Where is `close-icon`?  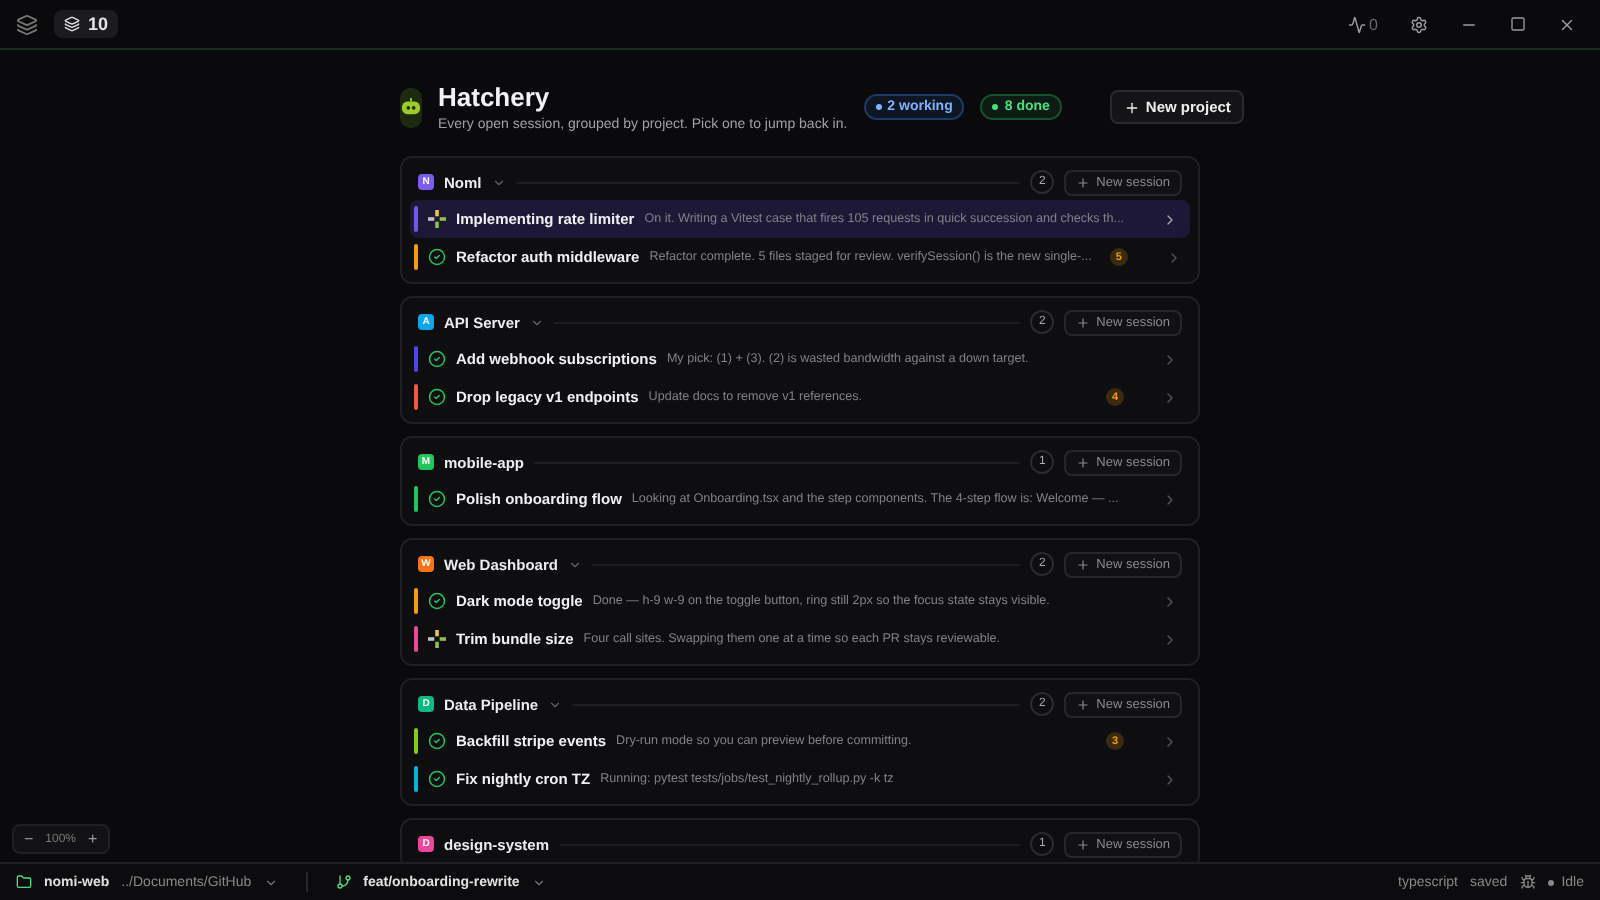
close-icon is located at coordinates (1567, 24).